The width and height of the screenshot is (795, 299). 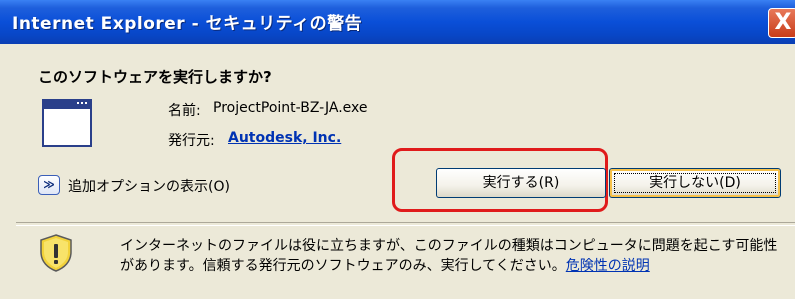 What do you see at coordinates (187, 24) in the screenshot?
I see `window-title: Internet Explorer - セキュリティの警告` at bounding box center [187, 24].